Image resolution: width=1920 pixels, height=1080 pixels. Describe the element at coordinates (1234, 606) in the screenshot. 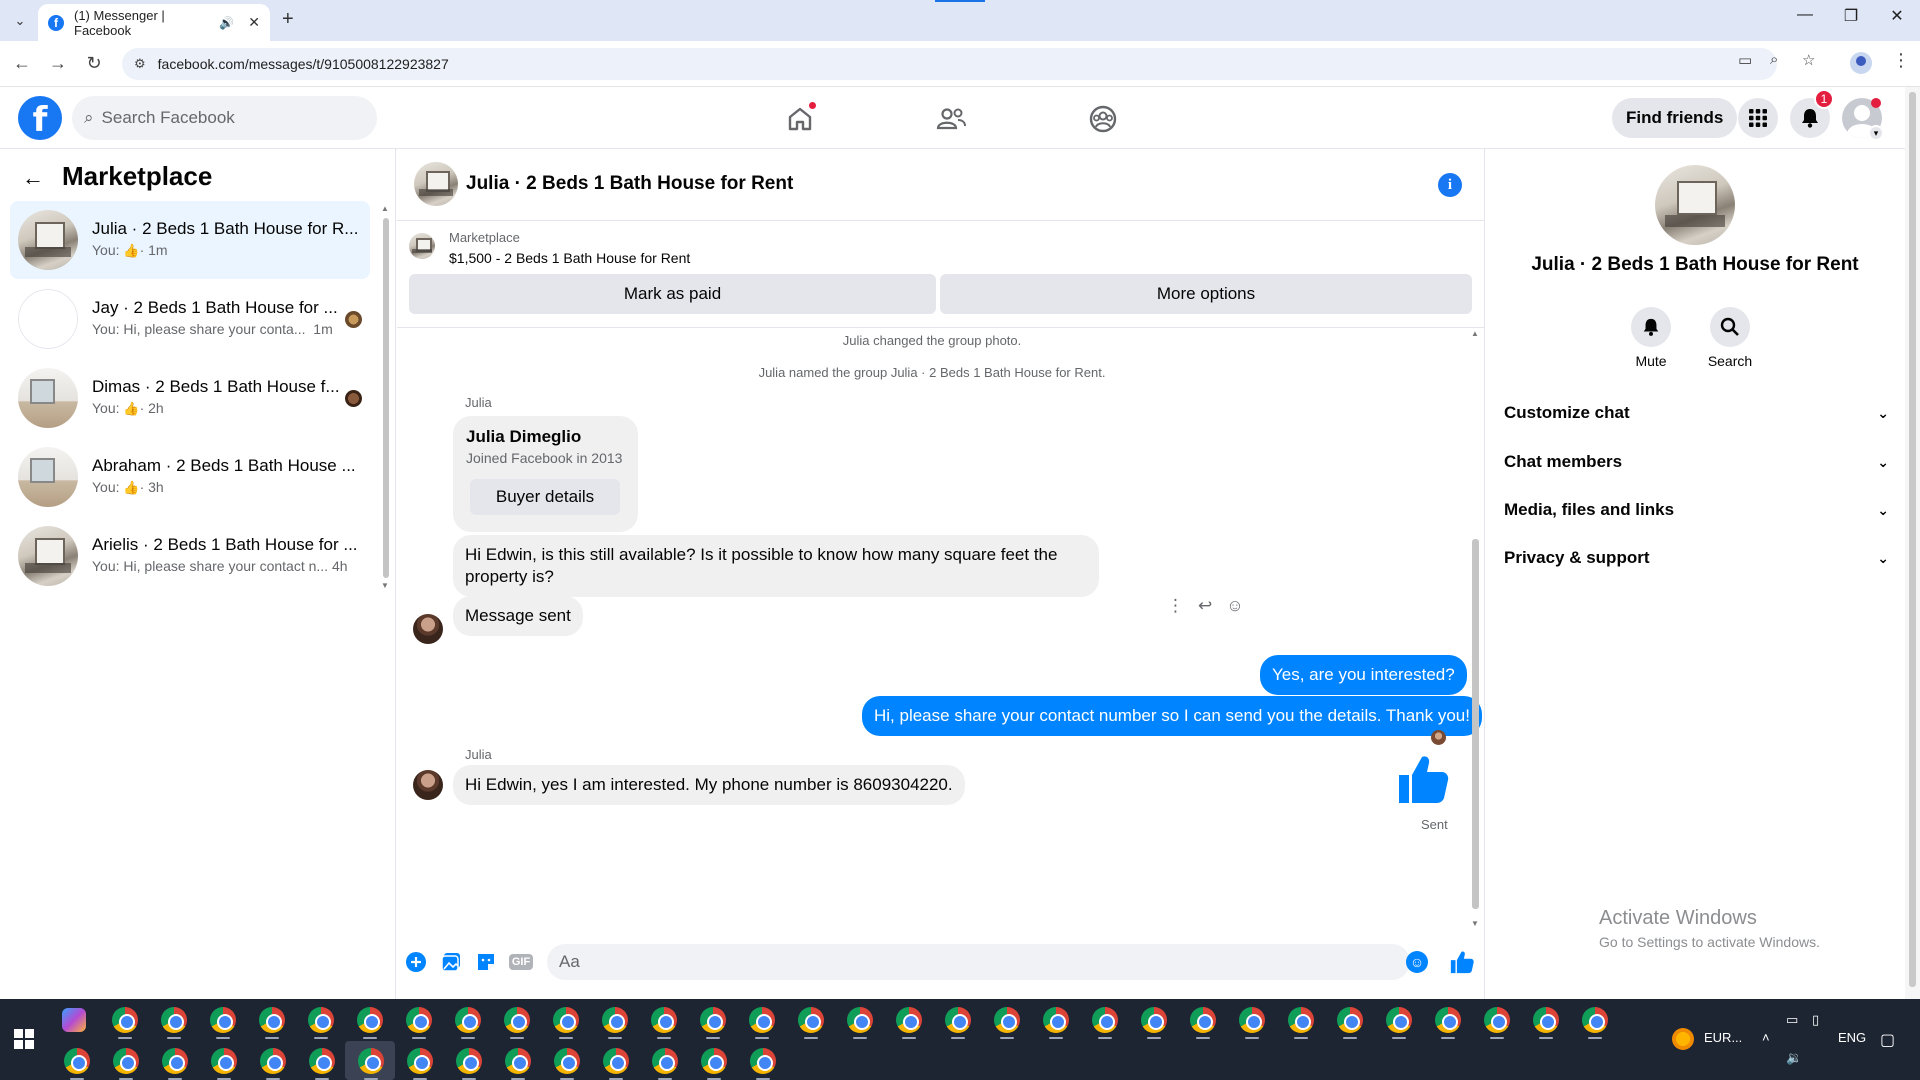

I see `react-emoji-icon: ☺` at that location.